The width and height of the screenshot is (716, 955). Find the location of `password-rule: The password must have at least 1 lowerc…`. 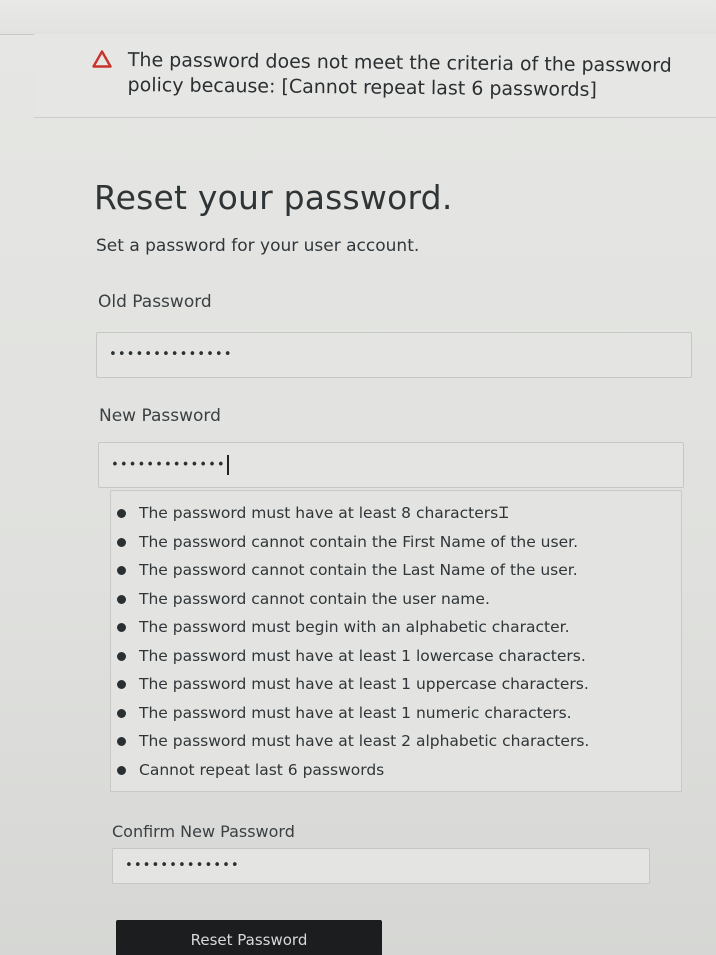

password-rule: The password must have at least 1 lowerc… is located at coordinates (396, 656).